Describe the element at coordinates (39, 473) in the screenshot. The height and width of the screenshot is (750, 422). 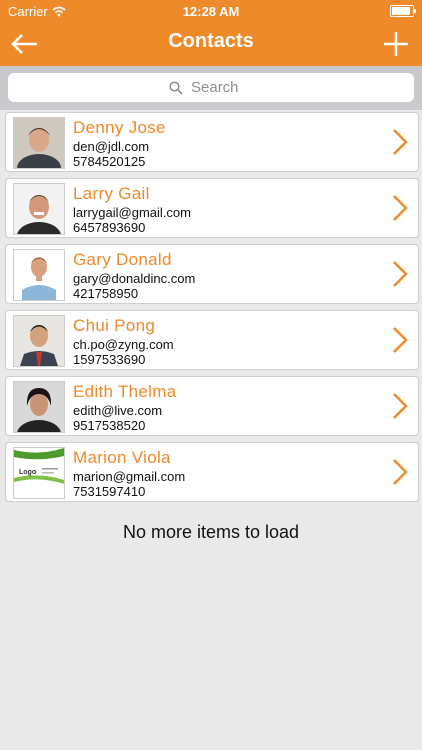
I see `business-card-image: Logo` at that location.